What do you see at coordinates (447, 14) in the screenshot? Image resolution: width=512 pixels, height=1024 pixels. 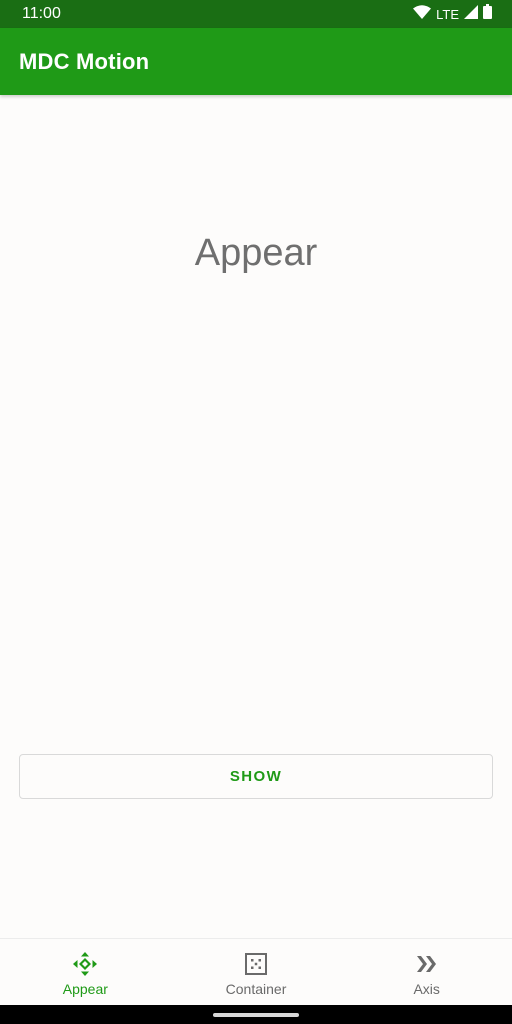 I see `network-type: LTE` at bounding box center [447, 14].